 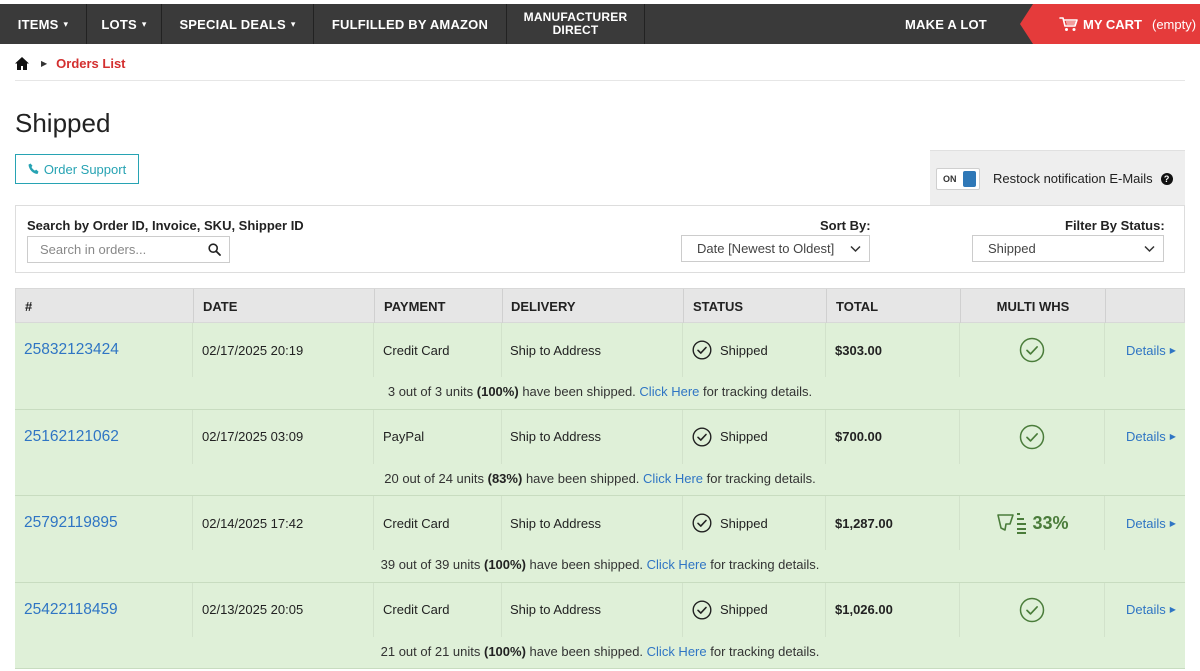 I want to click on toggle-knob, so click(x=969, y=178).